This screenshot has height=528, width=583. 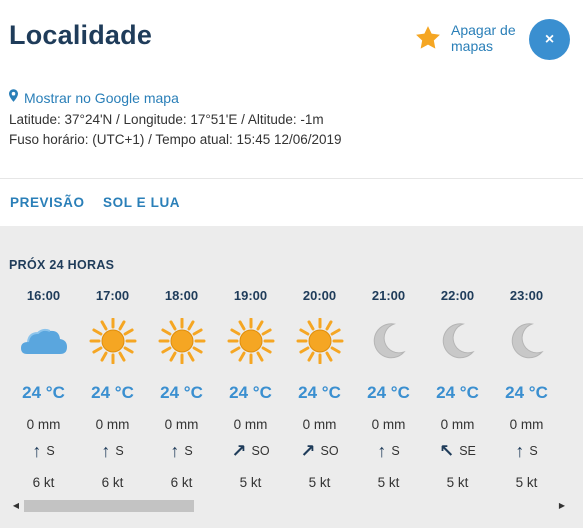 I want to click on scroll-right-icon: ▶, so click(x=562, y=506).